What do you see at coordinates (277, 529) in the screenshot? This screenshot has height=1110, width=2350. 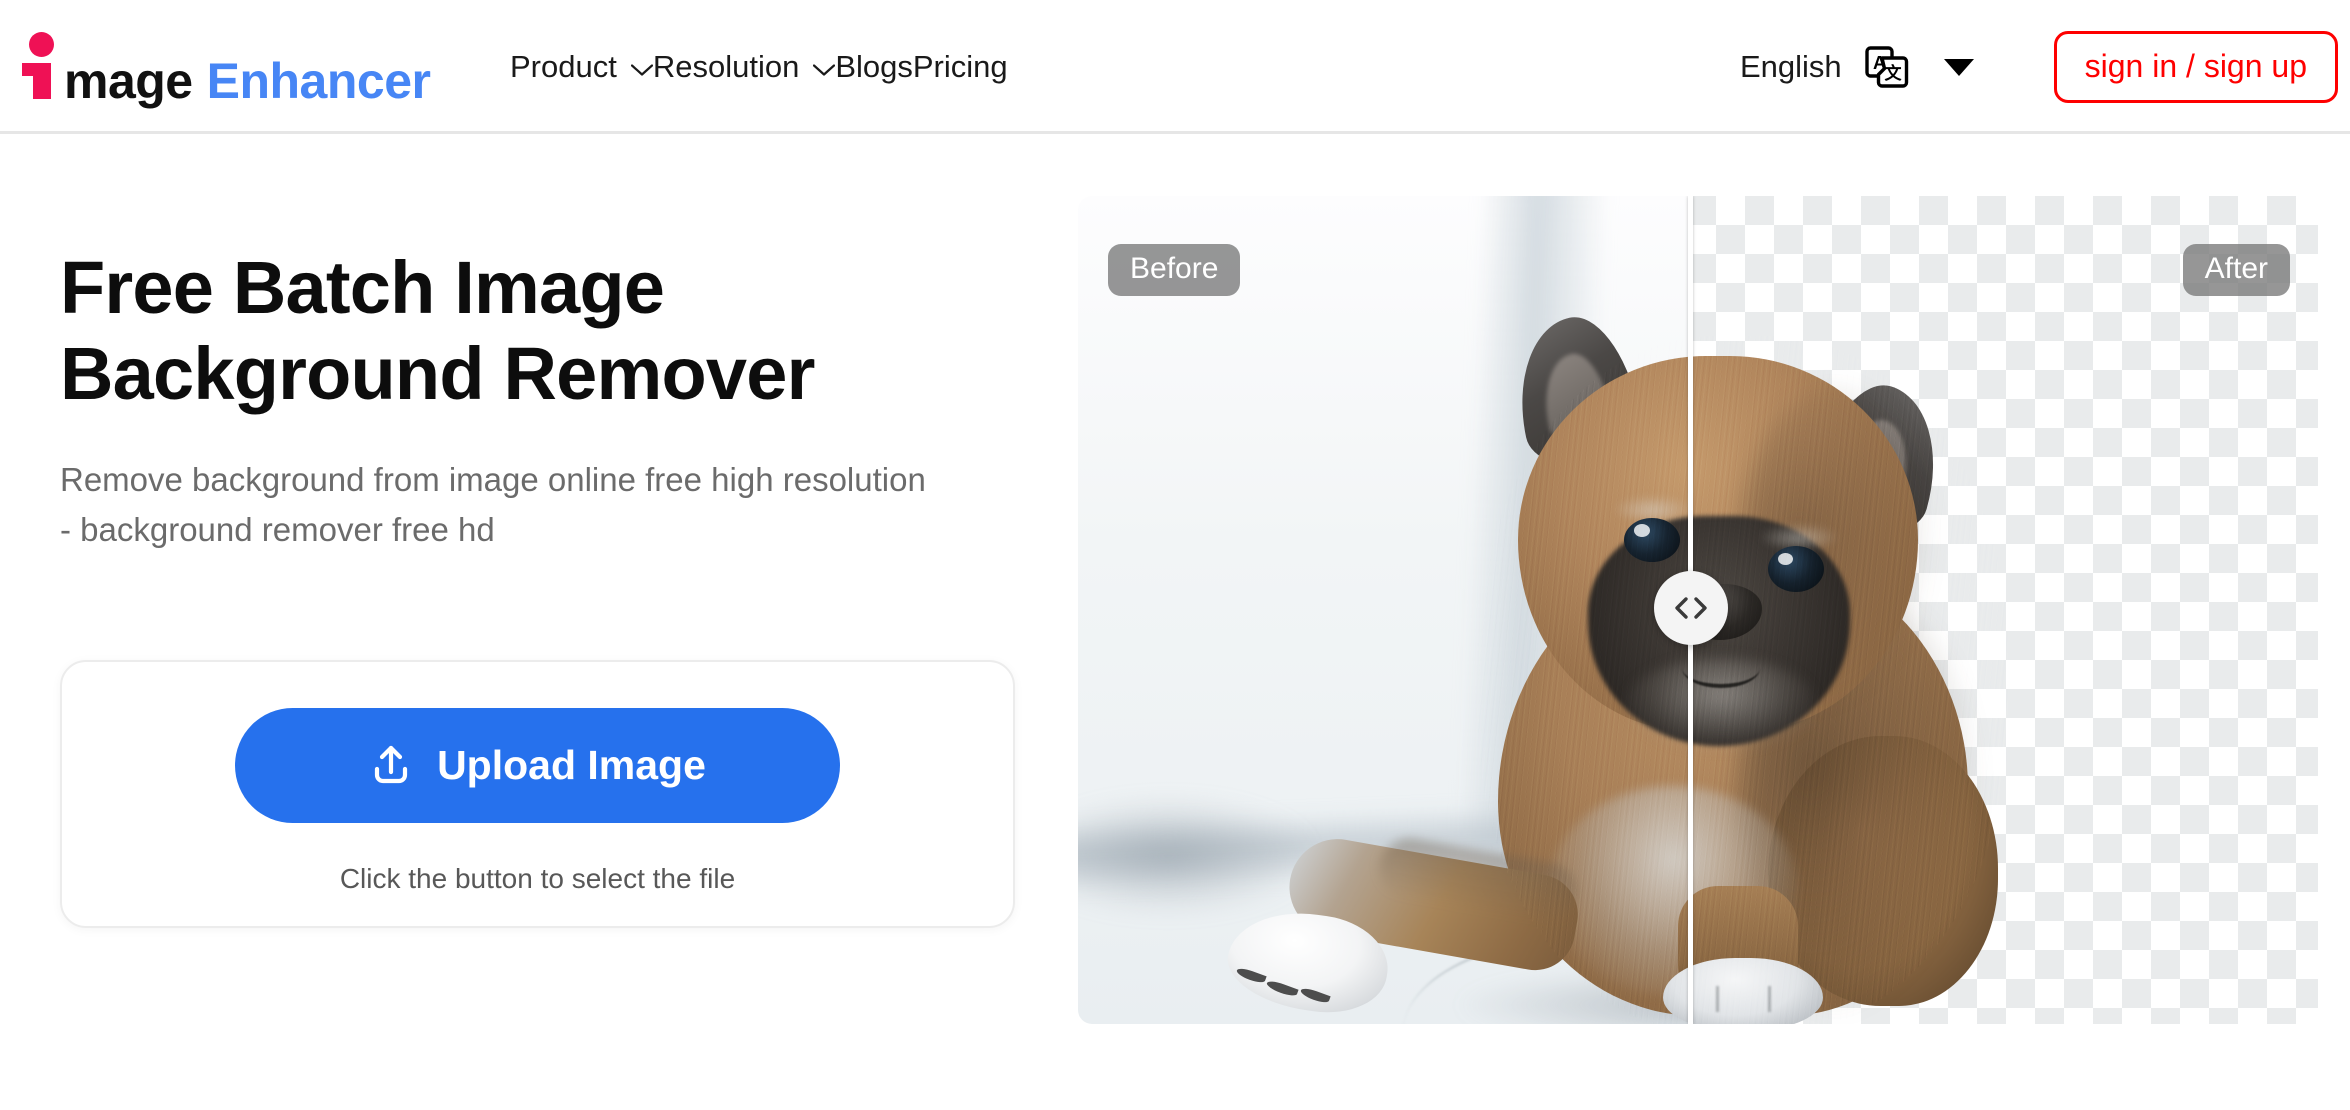 I see `page-subtitle-line2: - background remover free hd` at bounding box center [277, 529].